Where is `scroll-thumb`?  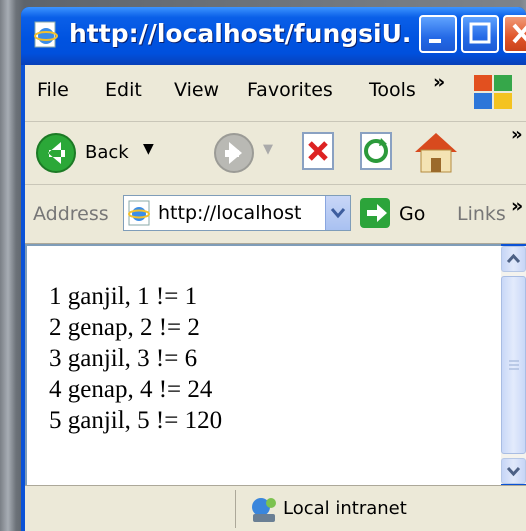 scroll-thumb is located at coordinates (513, 365).